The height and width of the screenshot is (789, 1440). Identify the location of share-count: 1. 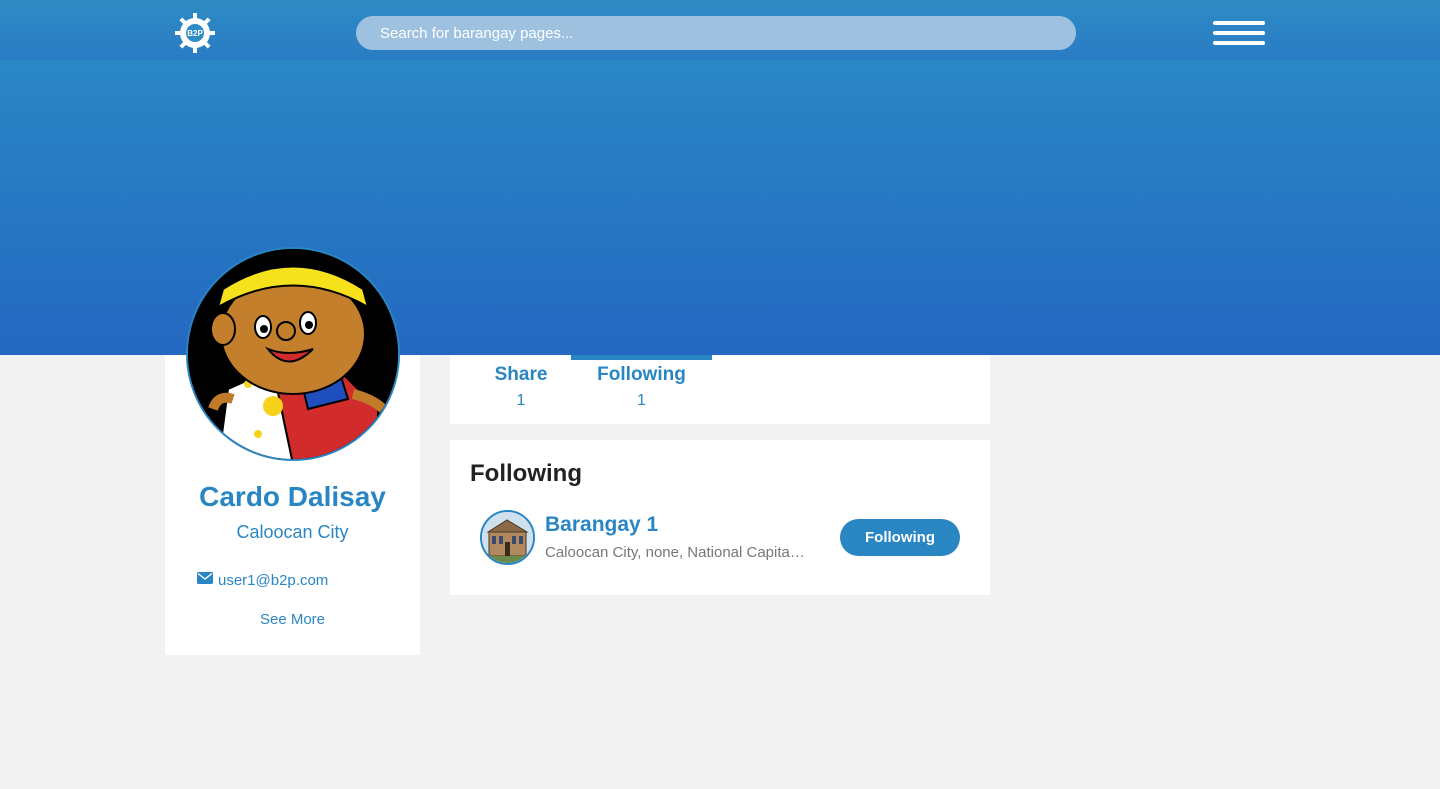
(521, 400).